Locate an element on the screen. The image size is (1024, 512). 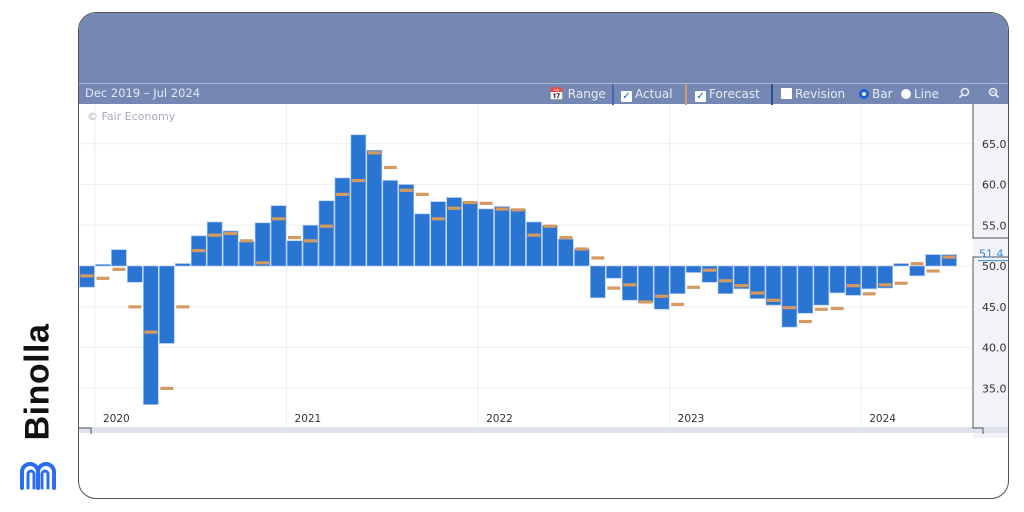
card-header is located at coordinates (543, 48).